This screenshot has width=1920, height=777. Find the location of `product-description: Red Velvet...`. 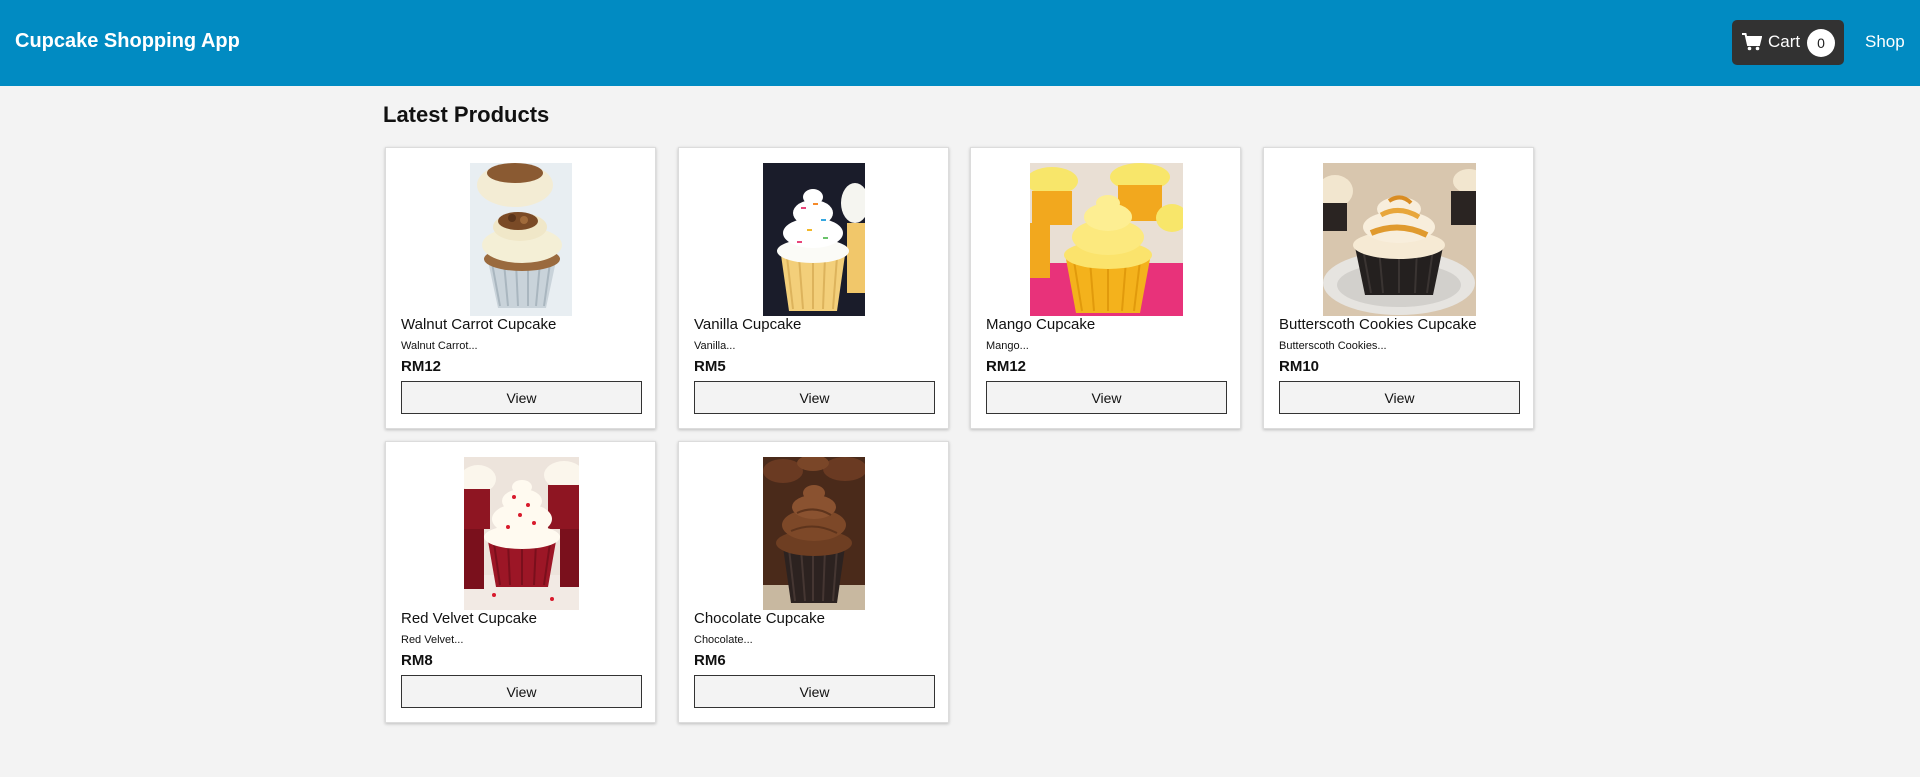

product-description: Red Velvet... is located at coordinates (432, 640).